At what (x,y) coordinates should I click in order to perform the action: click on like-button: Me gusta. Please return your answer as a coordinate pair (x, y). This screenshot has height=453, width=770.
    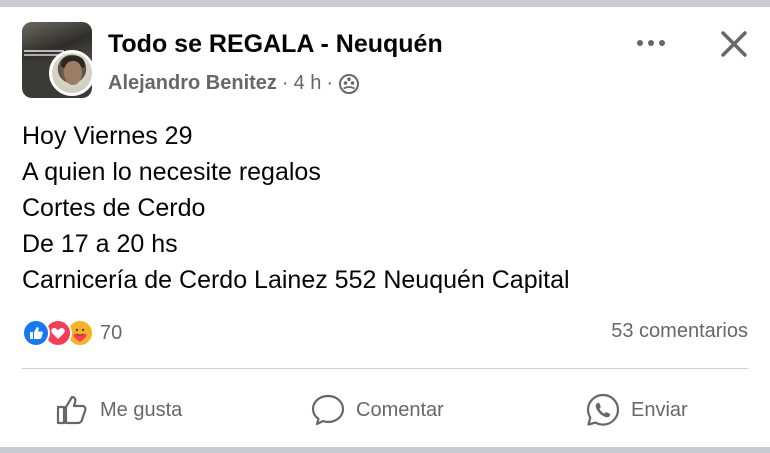
    Looking at the image, I should click on (118, 410).